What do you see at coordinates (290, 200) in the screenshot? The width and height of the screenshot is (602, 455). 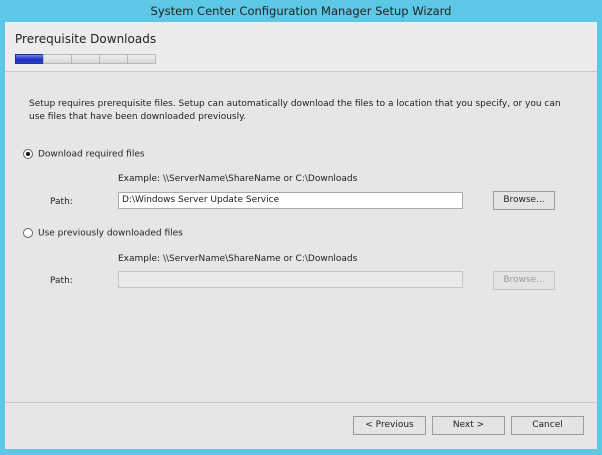 I see `download-path-input: D:\Windows Server Update Service` at bounding box center [290, 200].